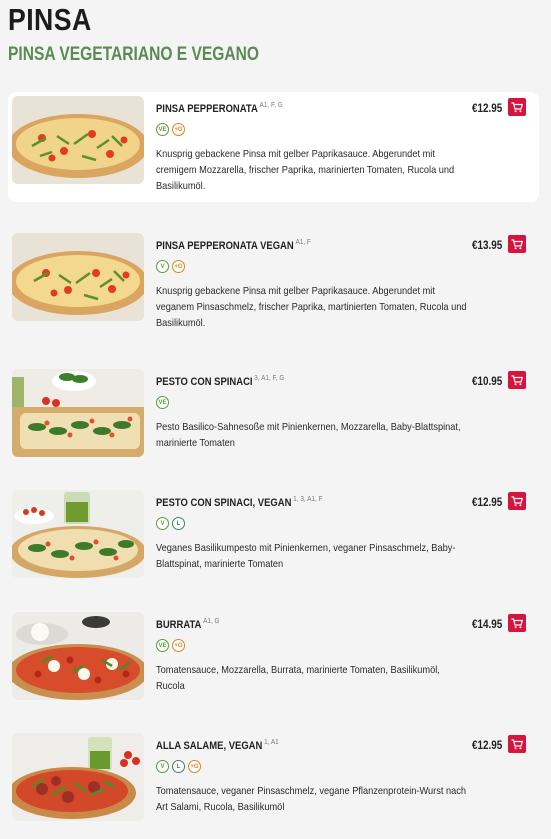 The width and height of the screenshot is (551, 839). What do you see at coordinates (219, 107) in the screenshot?
I see `item-name: PINSA PEPPERONATA A1, F, G` at bounding box center [219, 107].